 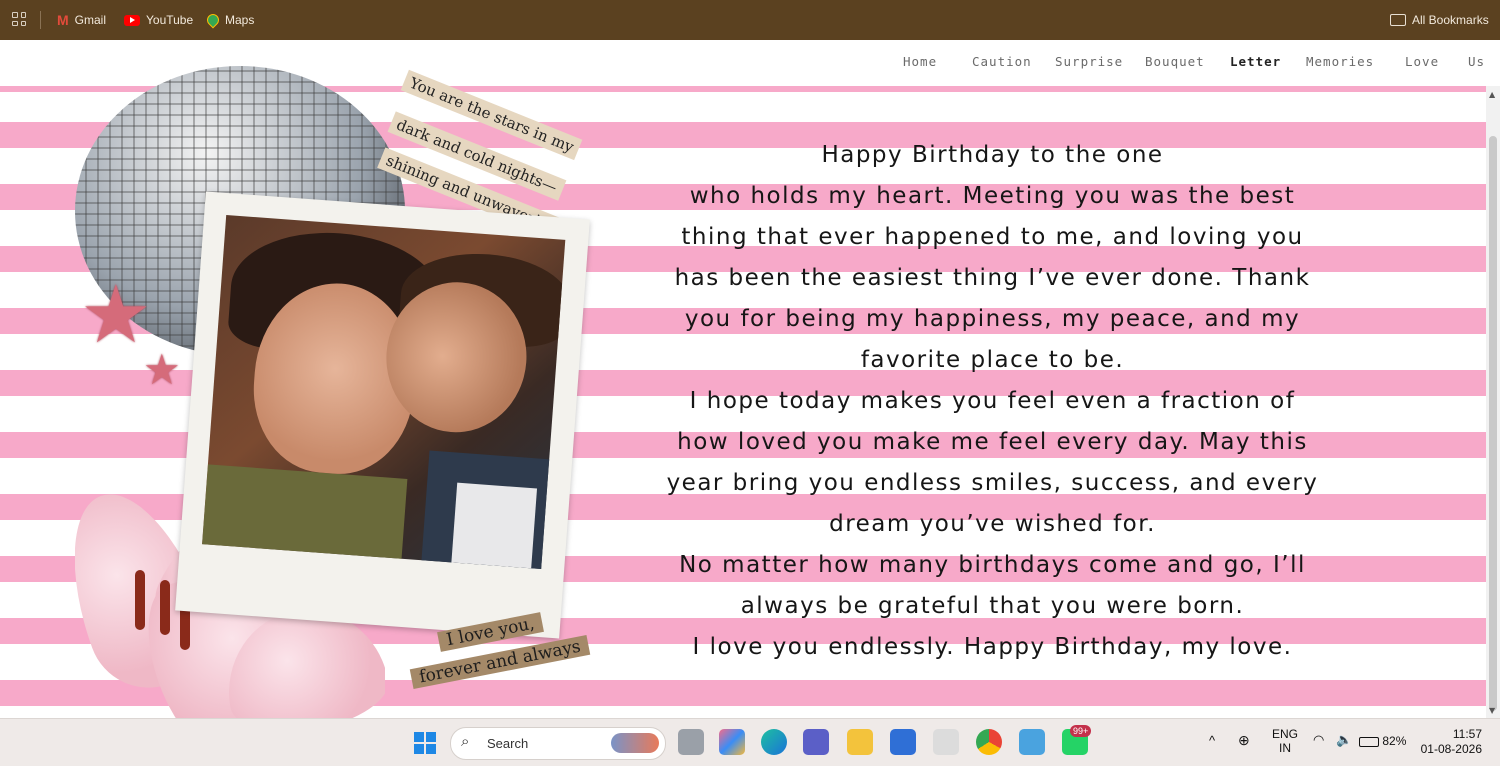 I want to click on scrollbar-thumb, so click(x=1493, y=423).